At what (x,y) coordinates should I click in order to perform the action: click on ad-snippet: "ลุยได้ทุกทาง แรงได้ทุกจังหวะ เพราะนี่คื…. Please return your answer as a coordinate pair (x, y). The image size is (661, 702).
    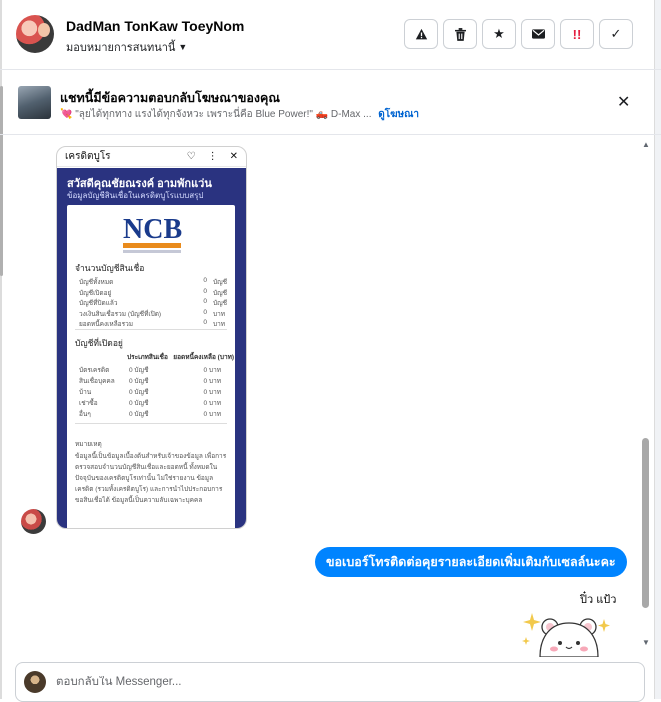
    Looking at the image, I should click on (223, 114).